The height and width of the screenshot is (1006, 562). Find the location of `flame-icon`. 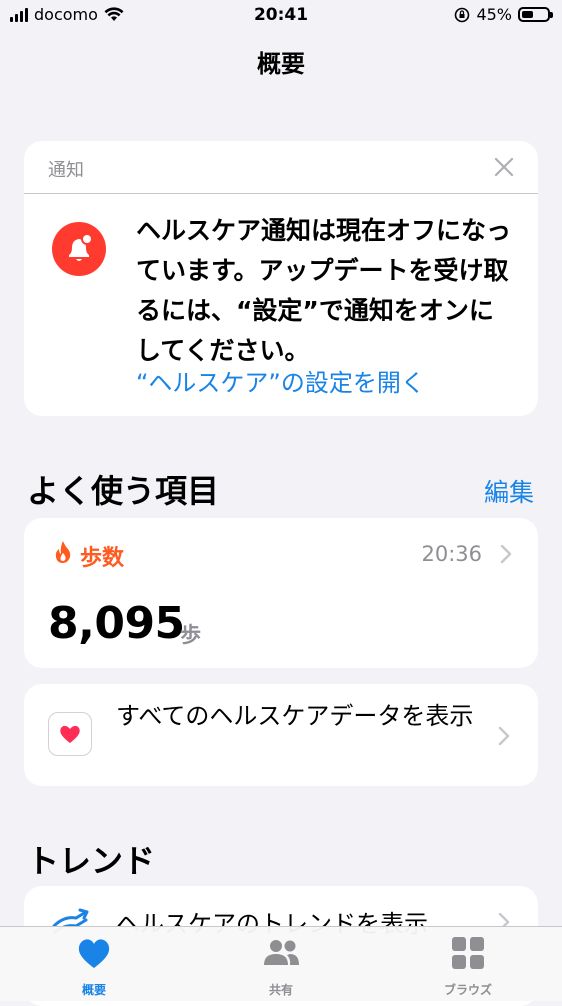

flame-icon is located at coordinates (63, 552).